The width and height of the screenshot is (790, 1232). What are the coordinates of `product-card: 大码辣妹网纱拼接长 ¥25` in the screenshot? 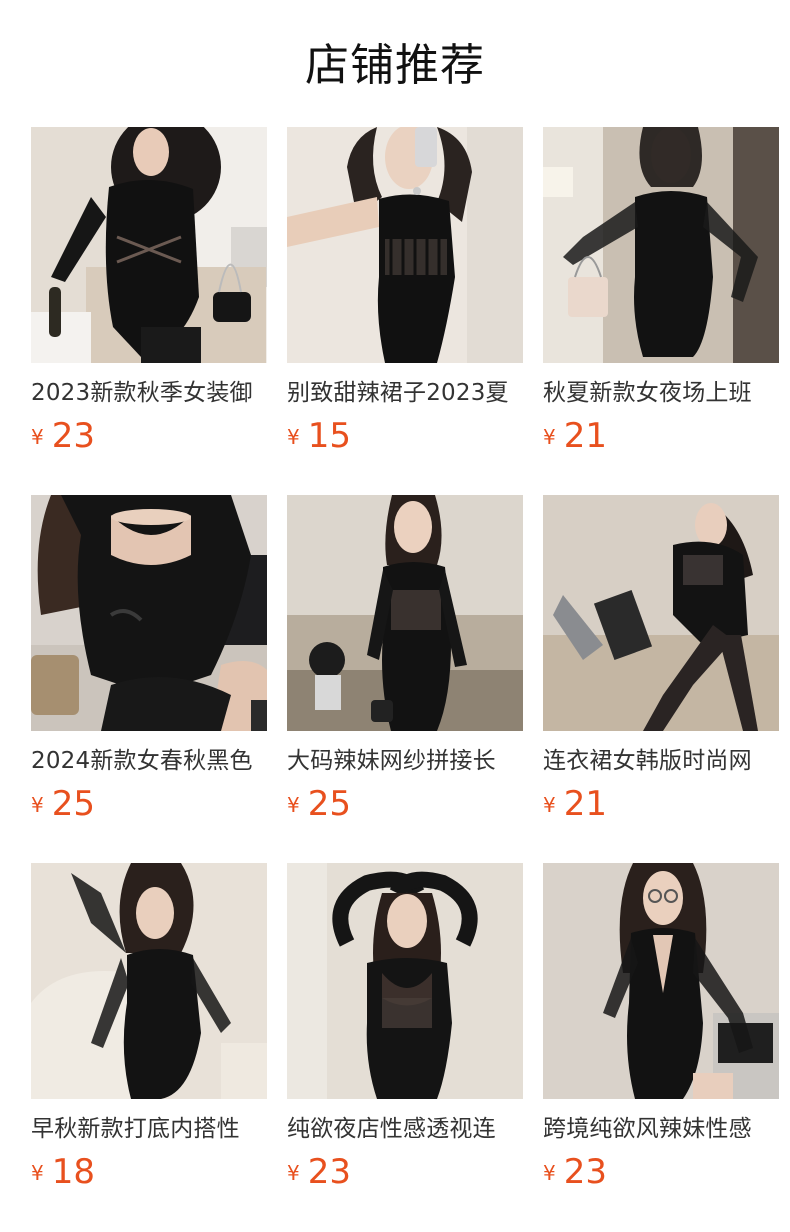 It's located at (405, 679).